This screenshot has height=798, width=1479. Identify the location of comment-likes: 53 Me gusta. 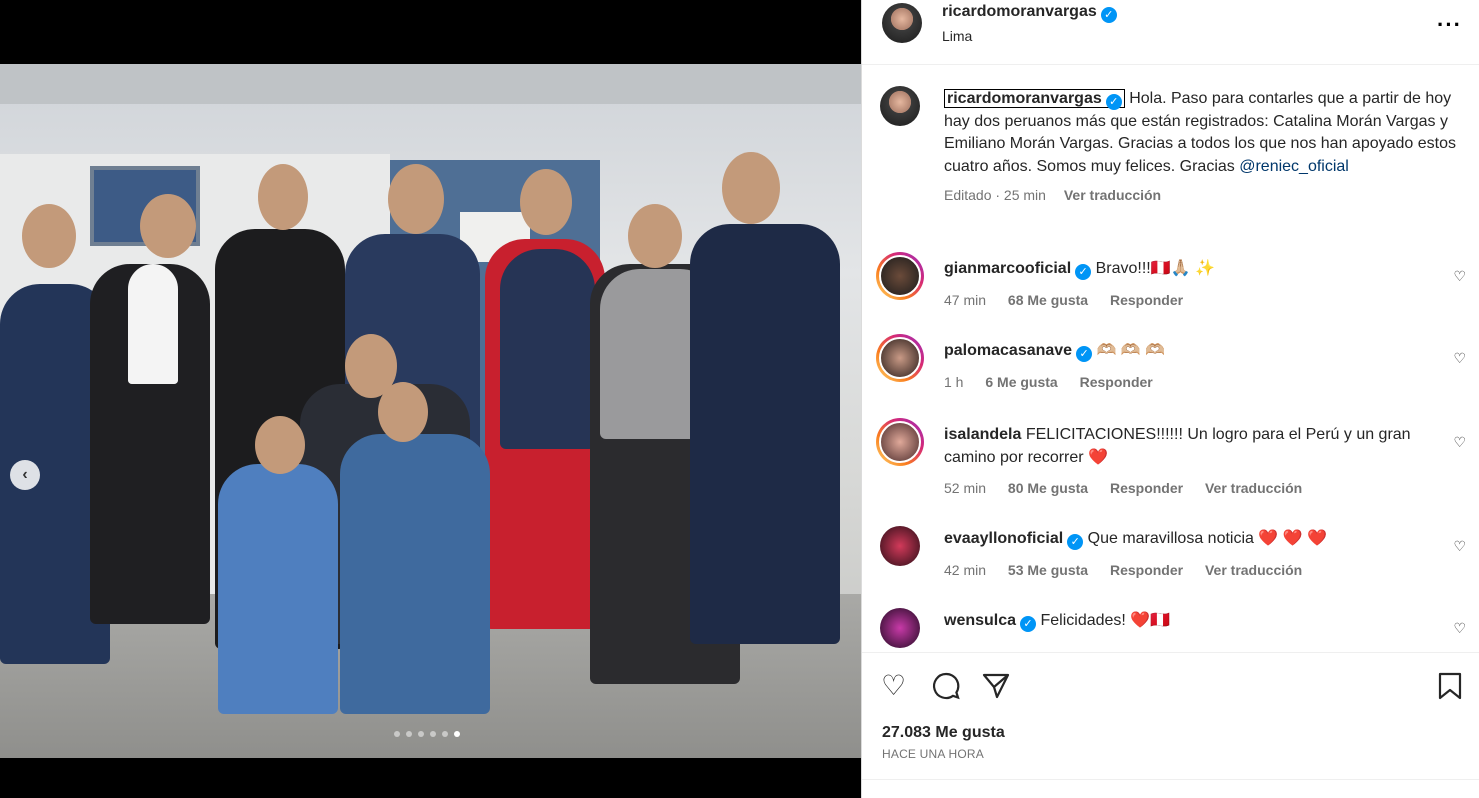
(1048, 570).